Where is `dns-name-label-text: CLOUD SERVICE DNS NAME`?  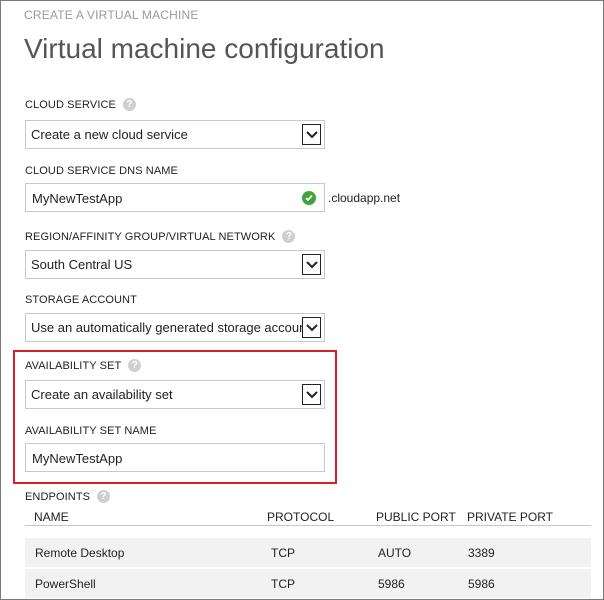 dns-name-label-text: CLOUD SERVICE DNS NAME is located at coordinates (101, 171).